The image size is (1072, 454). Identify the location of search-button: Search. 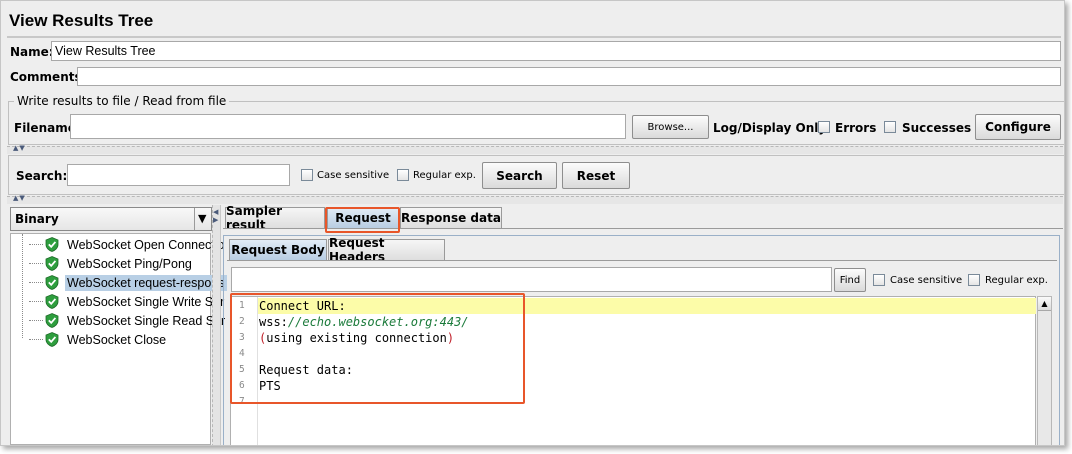
(519, 175).